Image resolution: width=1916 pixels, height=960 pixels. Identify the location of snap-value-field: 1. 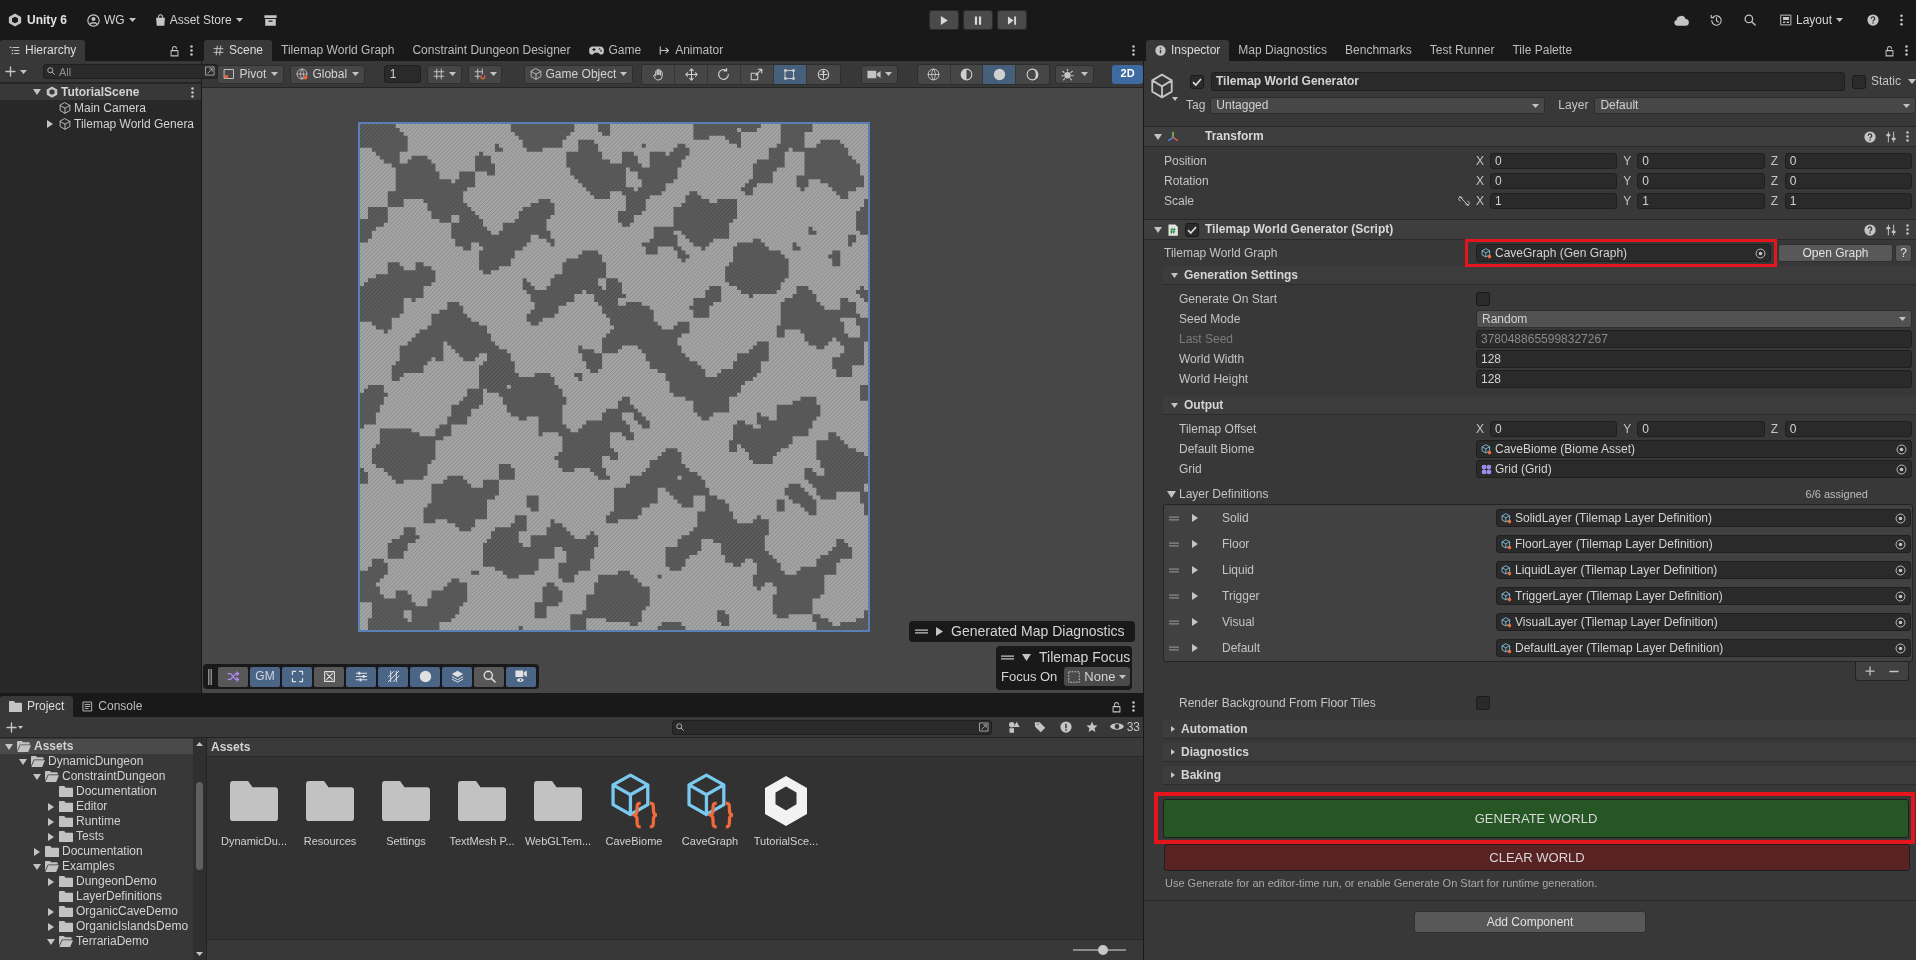
(402, 74).